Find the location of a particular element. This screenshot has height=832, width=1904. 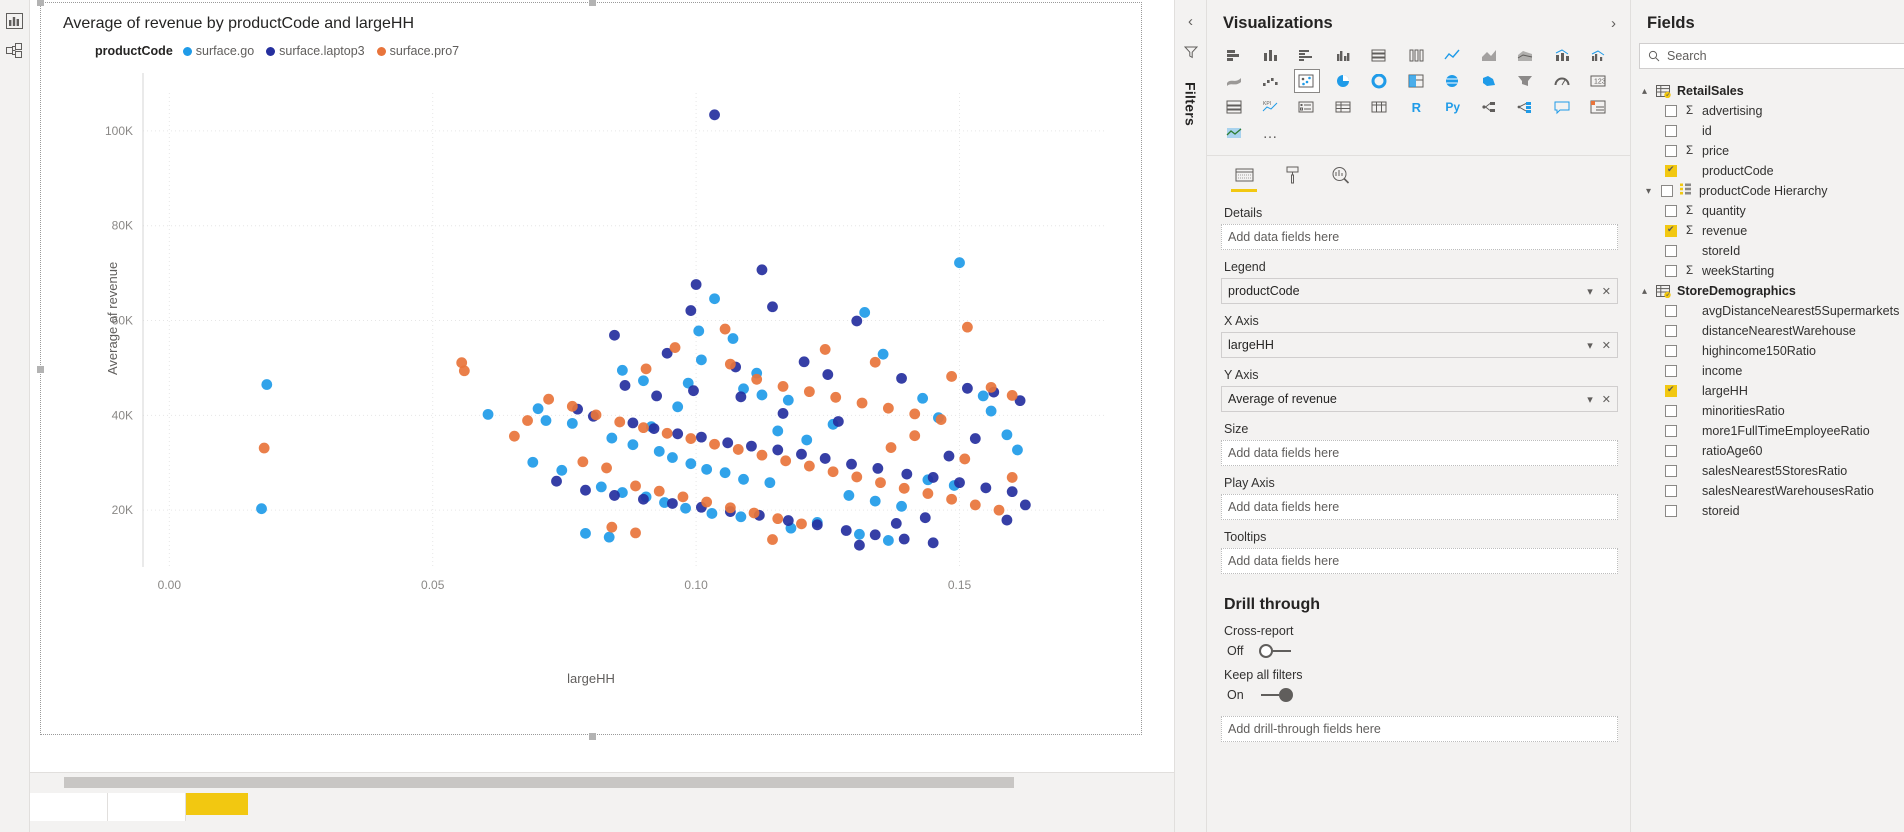

scrollbar-thumb is located at coordinates (539, 782).